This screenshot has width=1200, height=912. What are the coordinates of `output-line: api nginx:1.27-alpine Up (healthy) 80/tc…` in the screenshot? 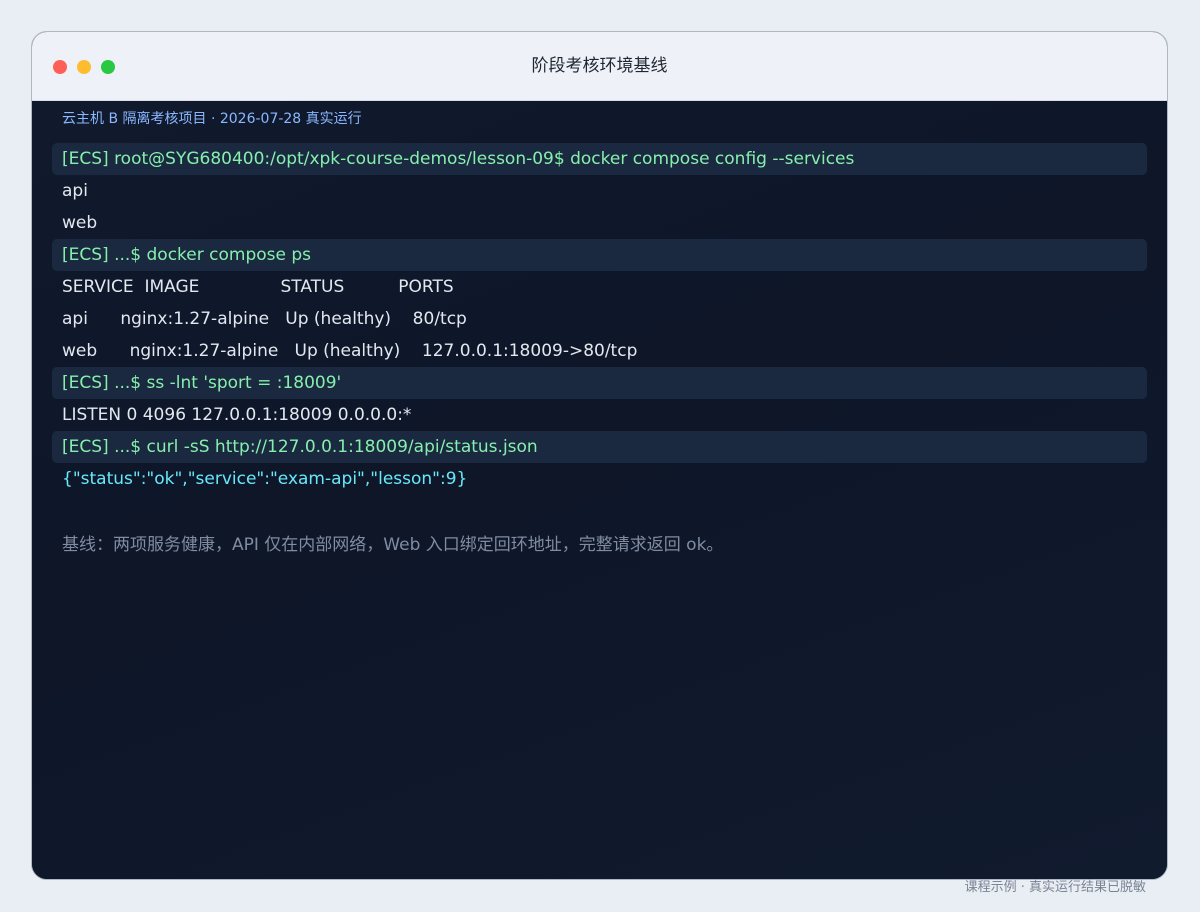 It's located at (264, 319).